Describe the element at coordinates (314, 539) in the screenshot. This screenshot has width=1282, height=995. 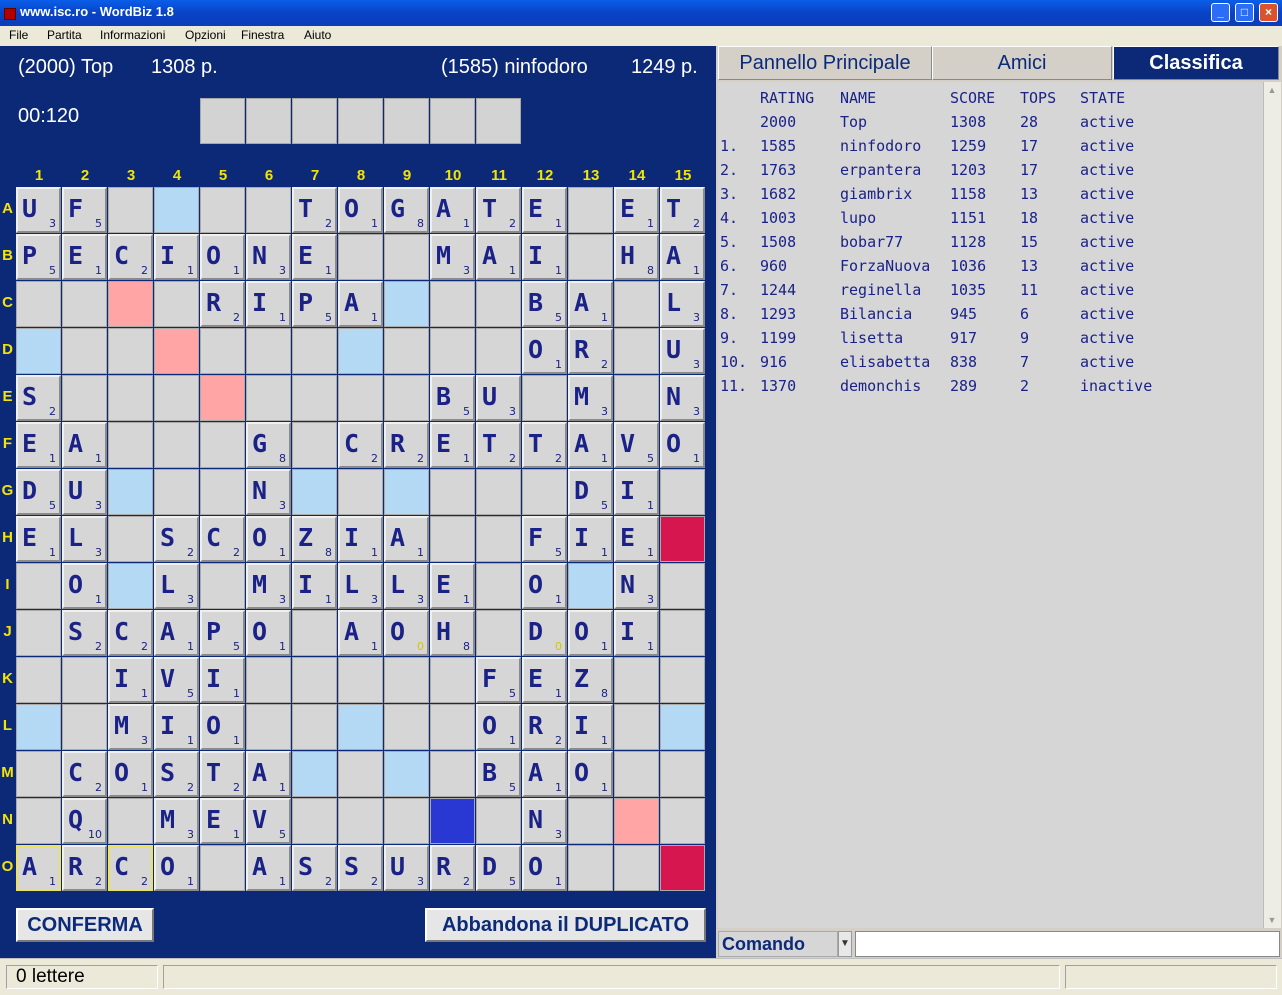
I see `letter-tile: Z8` at that location.